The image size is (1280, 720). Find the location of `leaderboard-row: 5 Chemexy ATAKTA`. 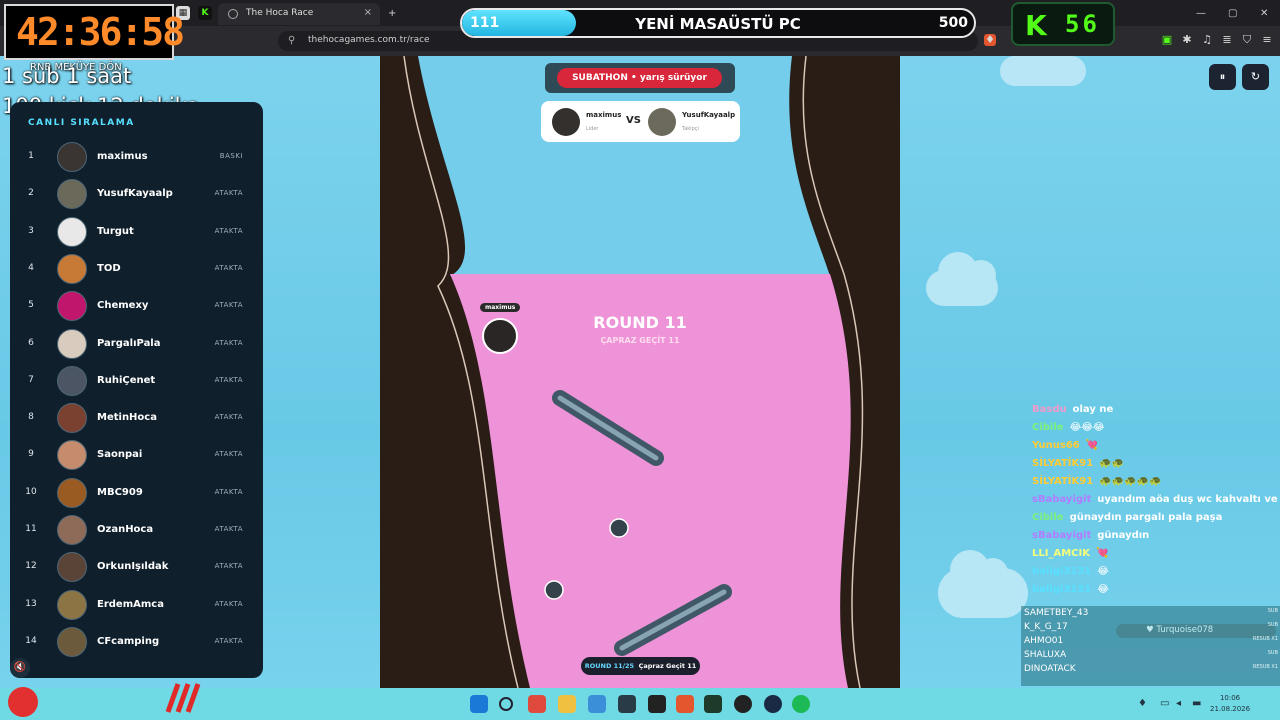

leaderboard-row: 5 Chemexy ATAKTA is located at coordinates (136, 306).